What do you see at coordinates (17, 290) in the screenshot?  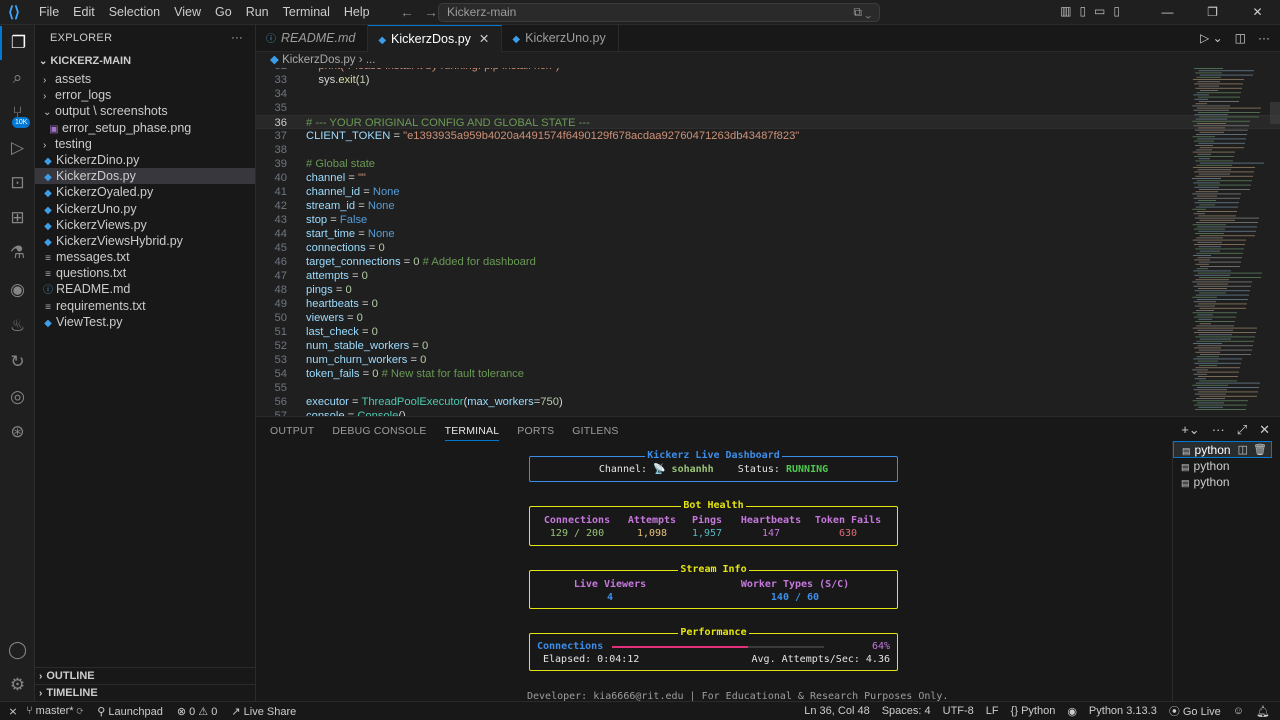 I see `edge-devtools-icon: ◉` at bounding box center [17, 290].